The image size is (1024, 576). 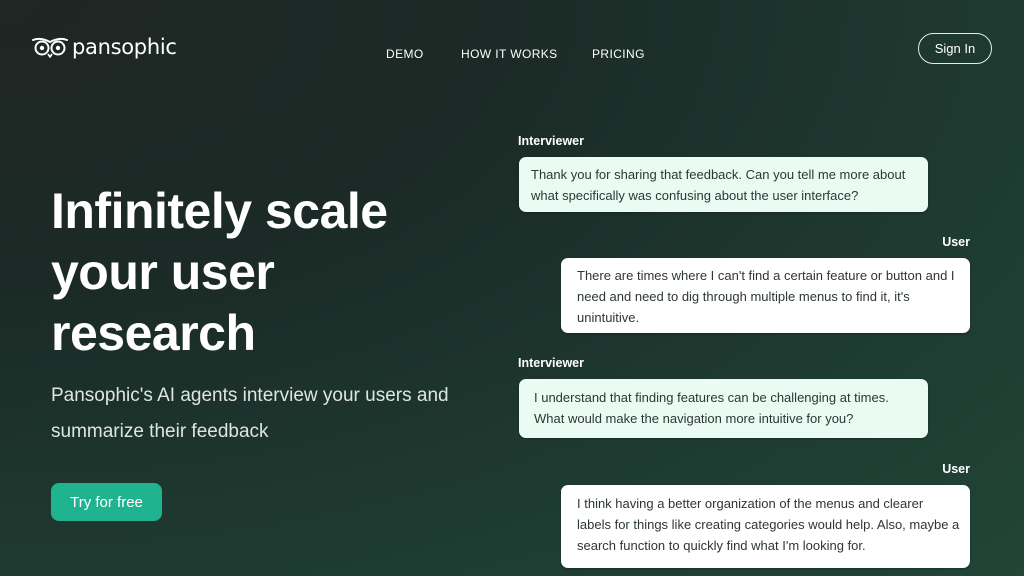 I want to click on main-nav: DEMO HOW IT WORKS PRICING, so click(x=512, y=55).